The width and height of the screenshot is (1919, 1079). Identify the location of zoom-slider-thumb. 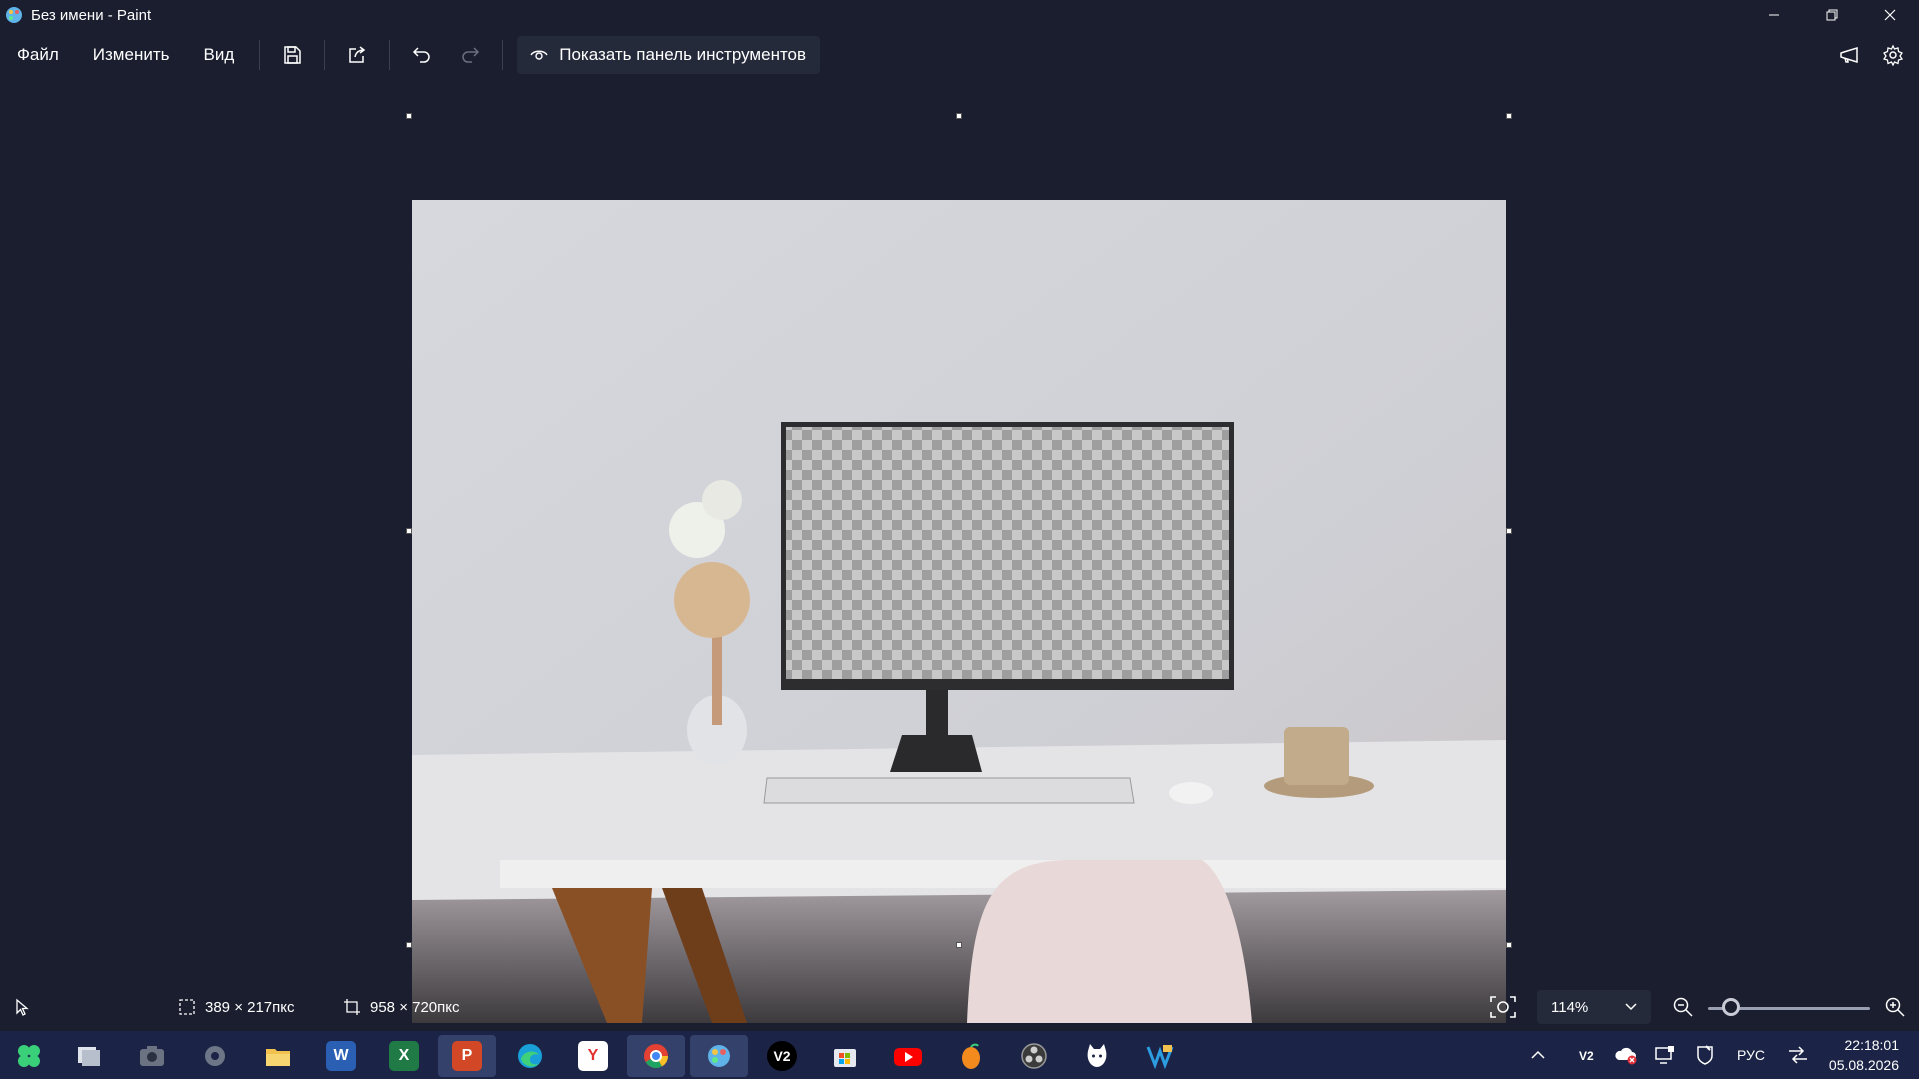
(1731, 1007).